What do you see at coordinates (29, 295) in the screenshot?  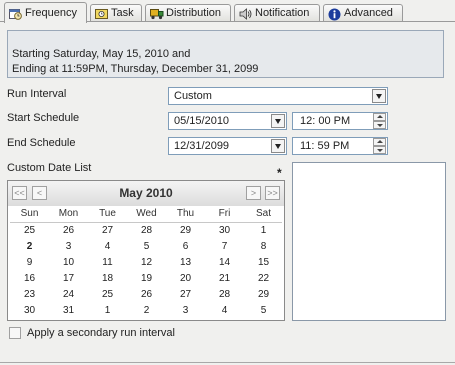 I see `calendar-day: 23` at bounding box center [29, 295].